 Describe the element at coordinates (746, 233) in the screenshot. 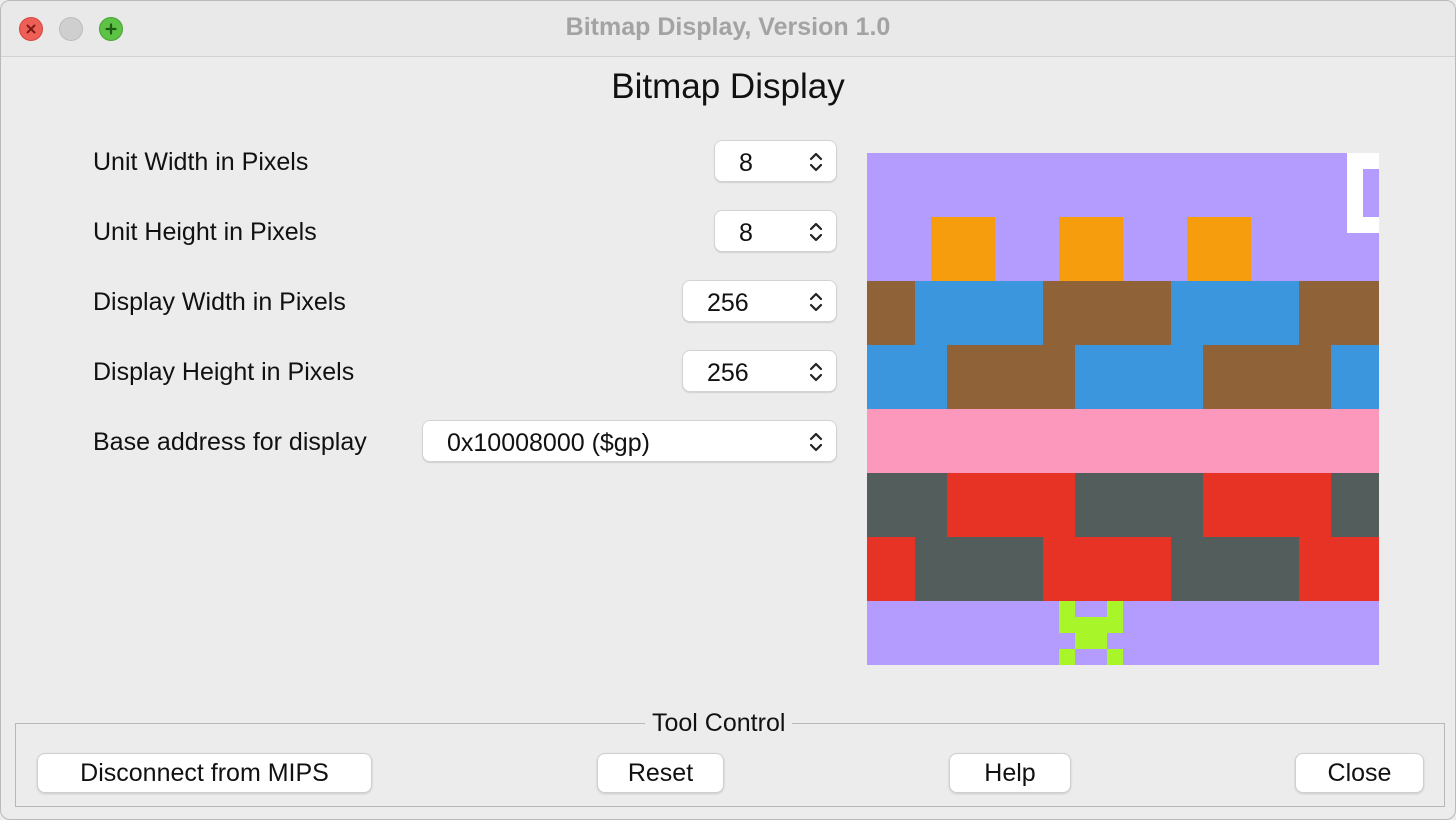

I see `unit-height-value: 8` at that location.